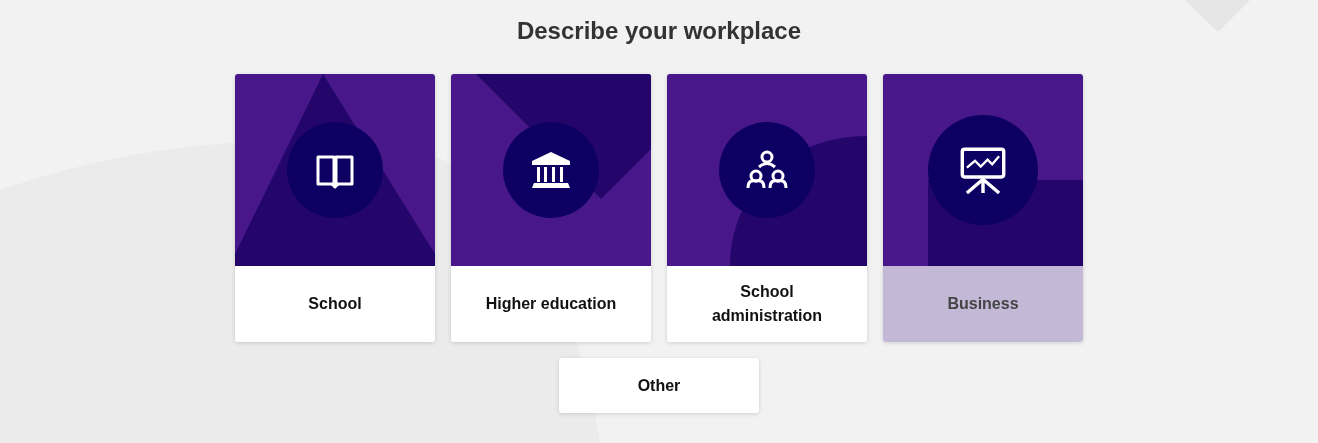 The width and height of the screenshot is (1318, 443). Describe the element at coordinates (767, 304) in the screenshot. I see `option-label: School administration` at that location.